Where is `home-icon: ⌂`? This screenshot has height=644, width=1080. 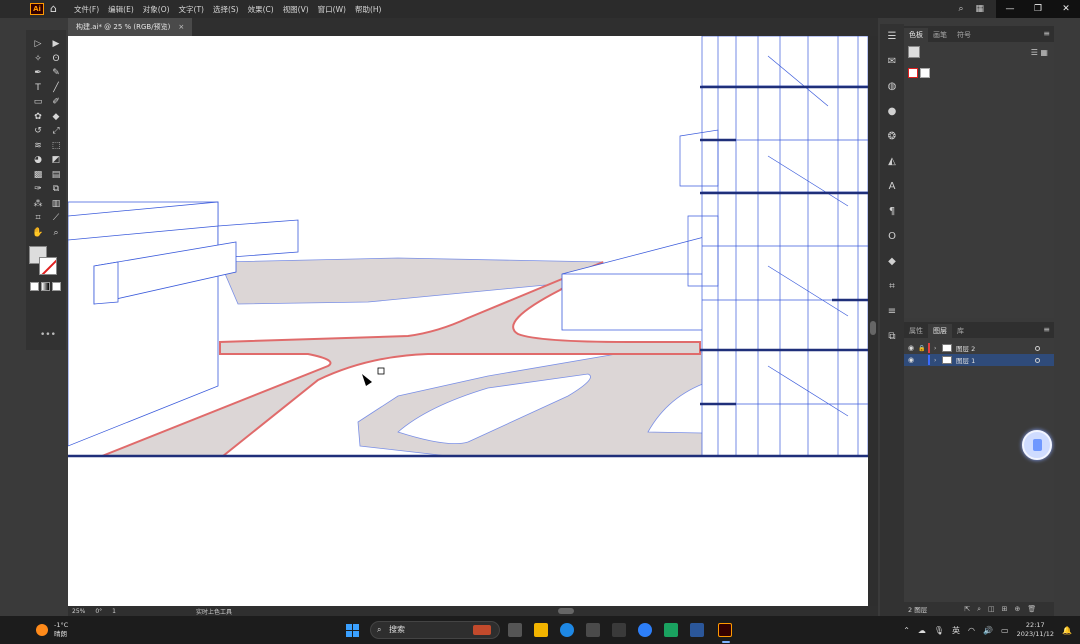 home-icon: ⌂ is located at coordinates (56, 9).